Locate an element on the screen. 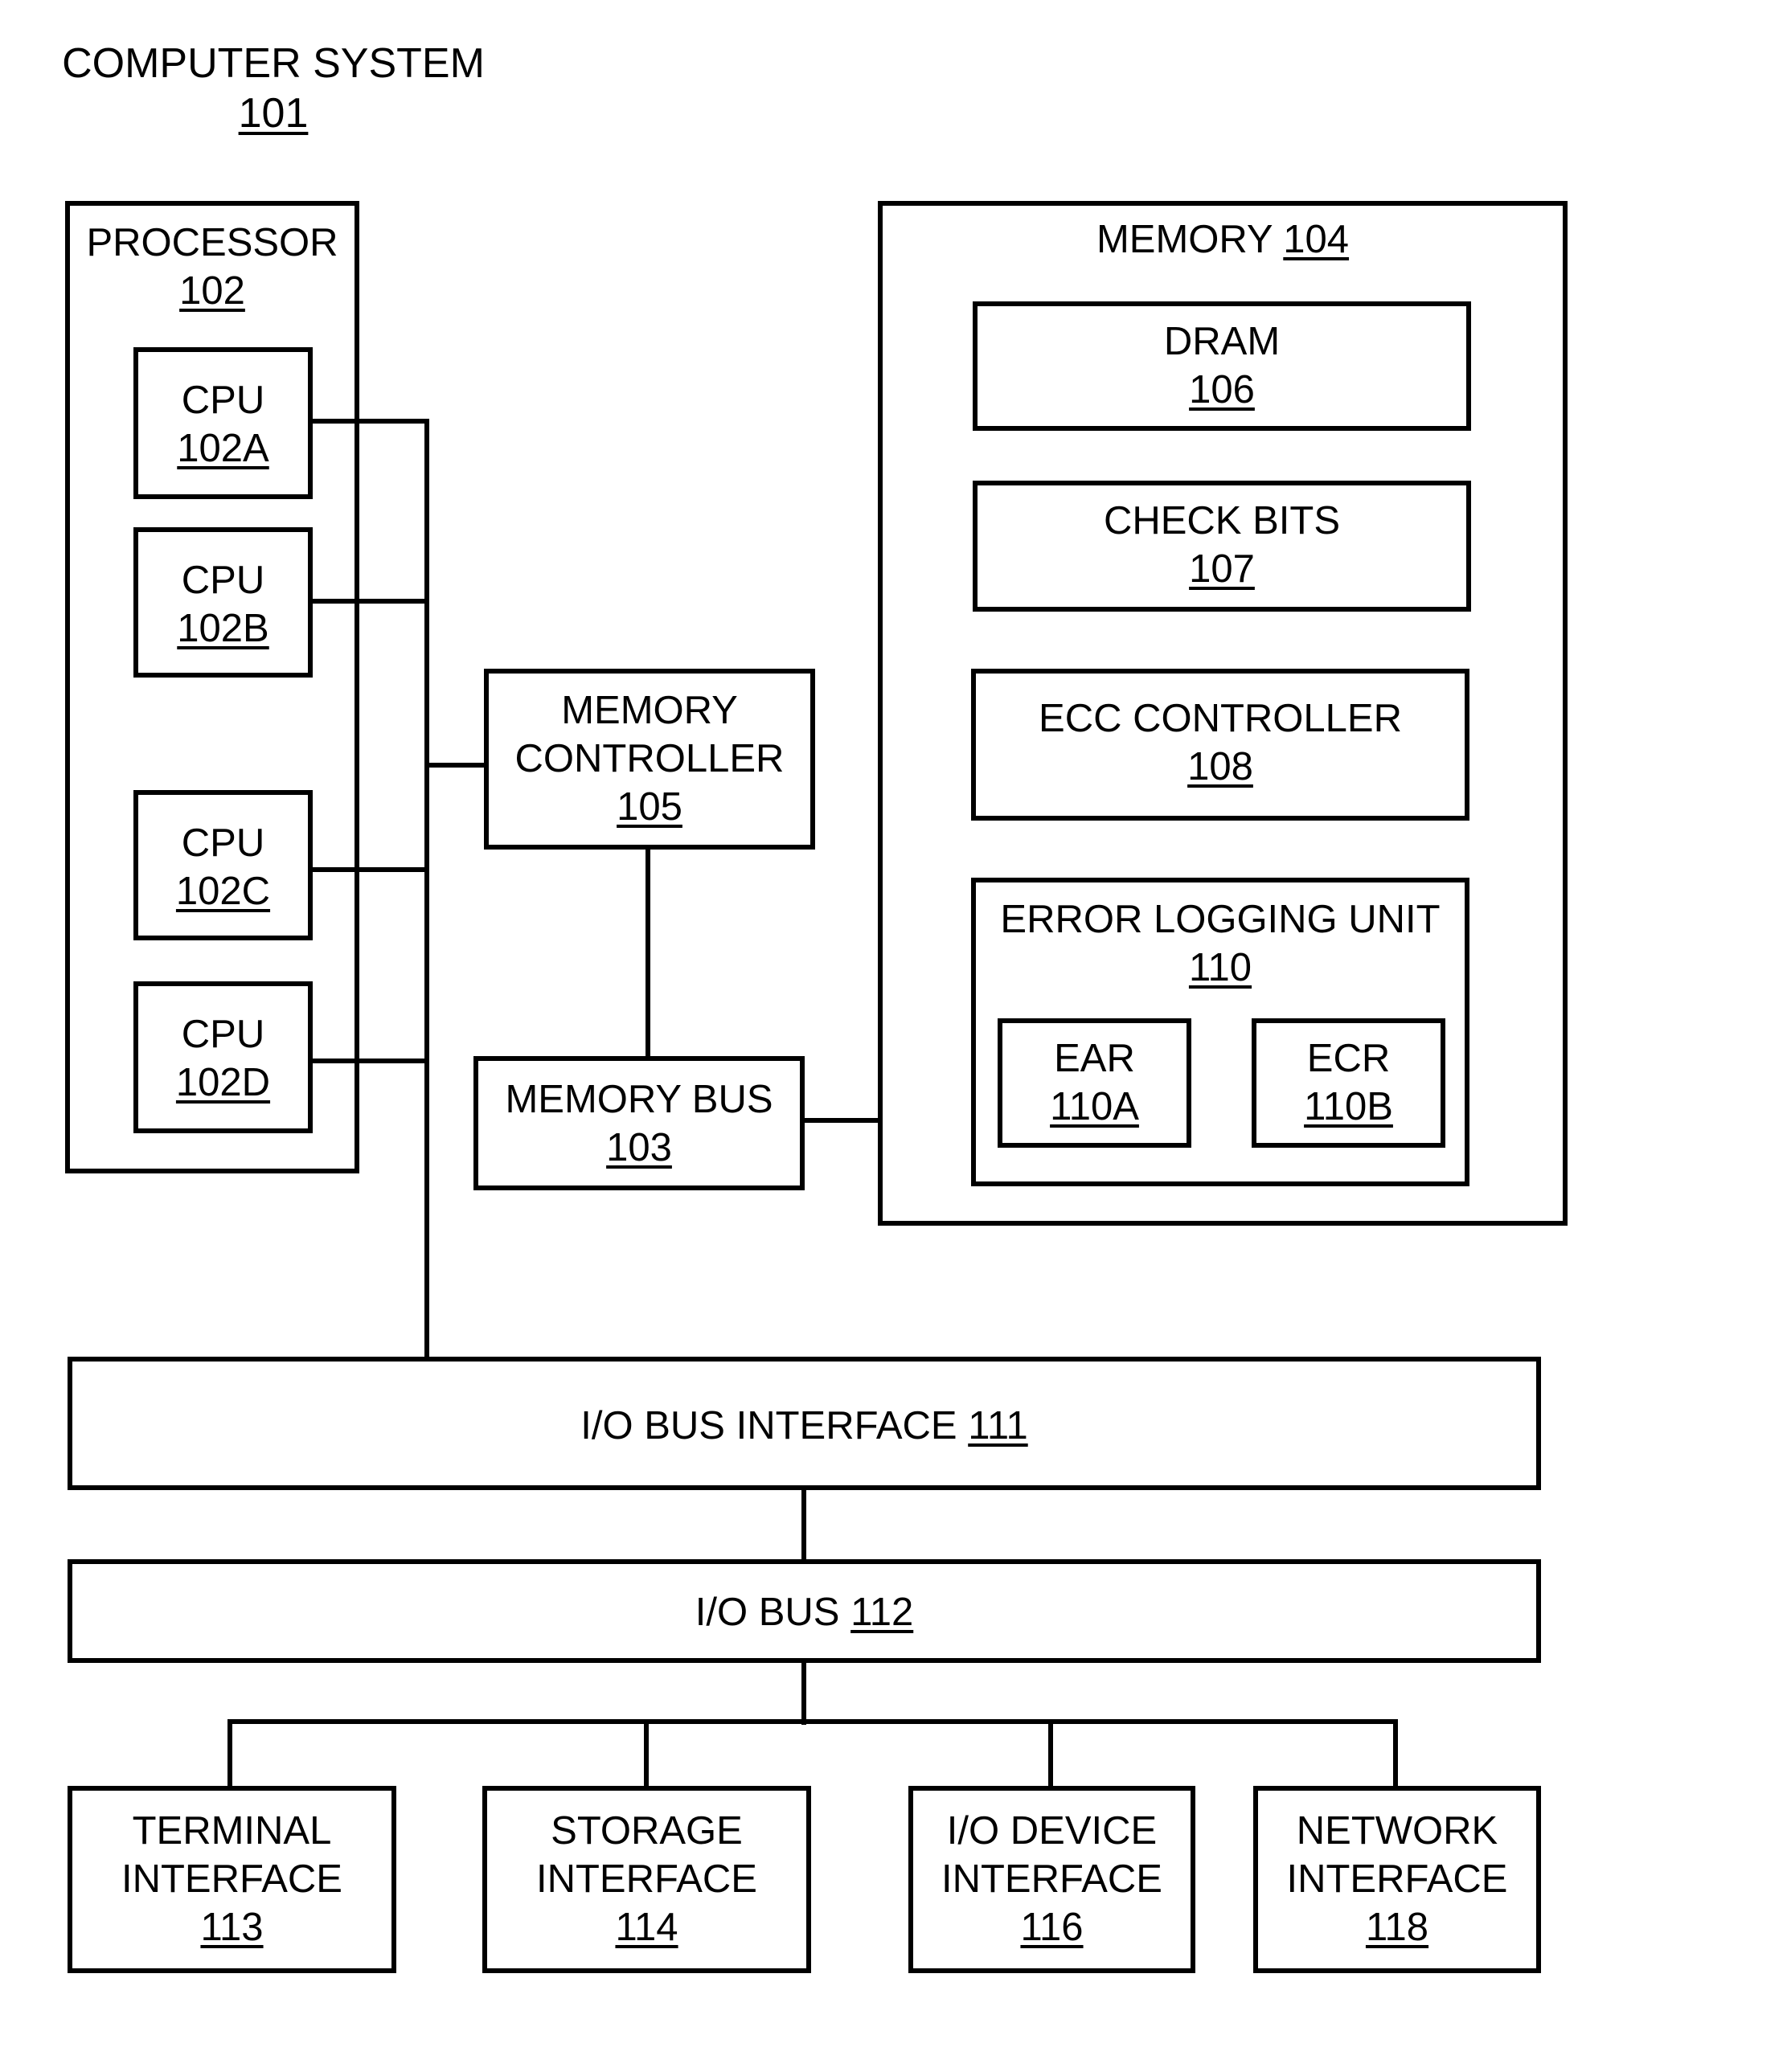 This screenshot has width=1787, height=2072. dram-ref: 106 is located at coordinates (1222, 390).